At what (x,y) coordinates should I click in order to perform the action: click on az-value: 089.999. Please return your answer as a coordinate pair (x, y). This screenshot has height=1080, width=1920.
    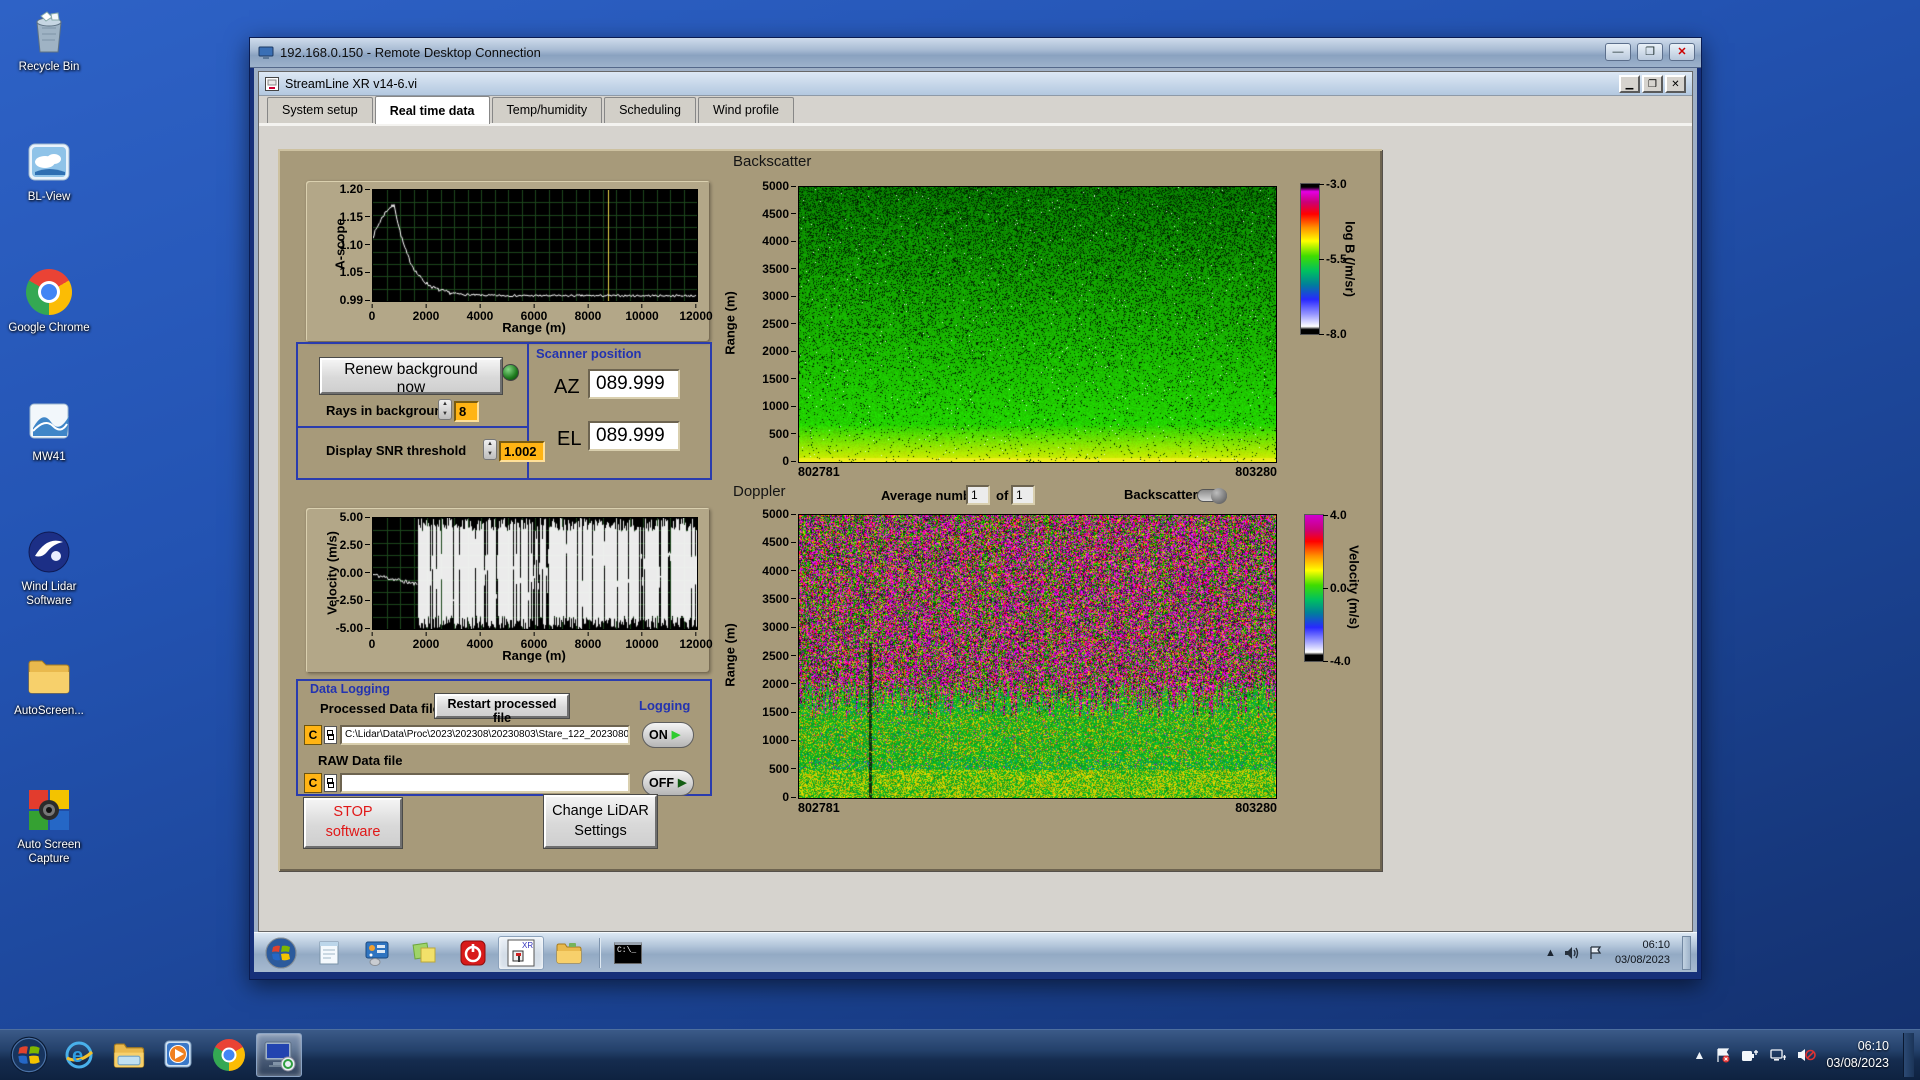
    Looking at the image, I should click on (634, 384).